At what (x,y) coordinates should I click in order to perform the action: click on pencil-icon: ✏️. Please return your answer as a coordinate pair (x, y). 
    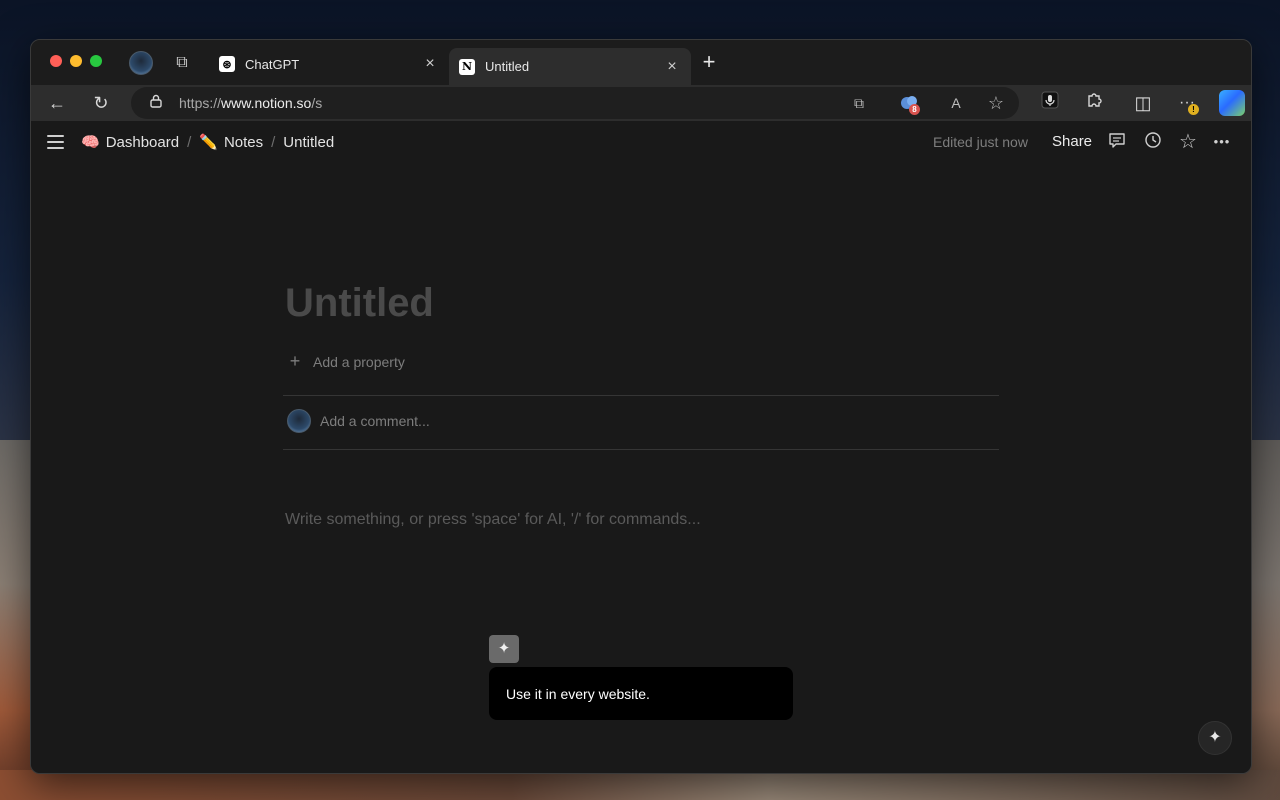
    Looking at the image, I should click on (208, 142).